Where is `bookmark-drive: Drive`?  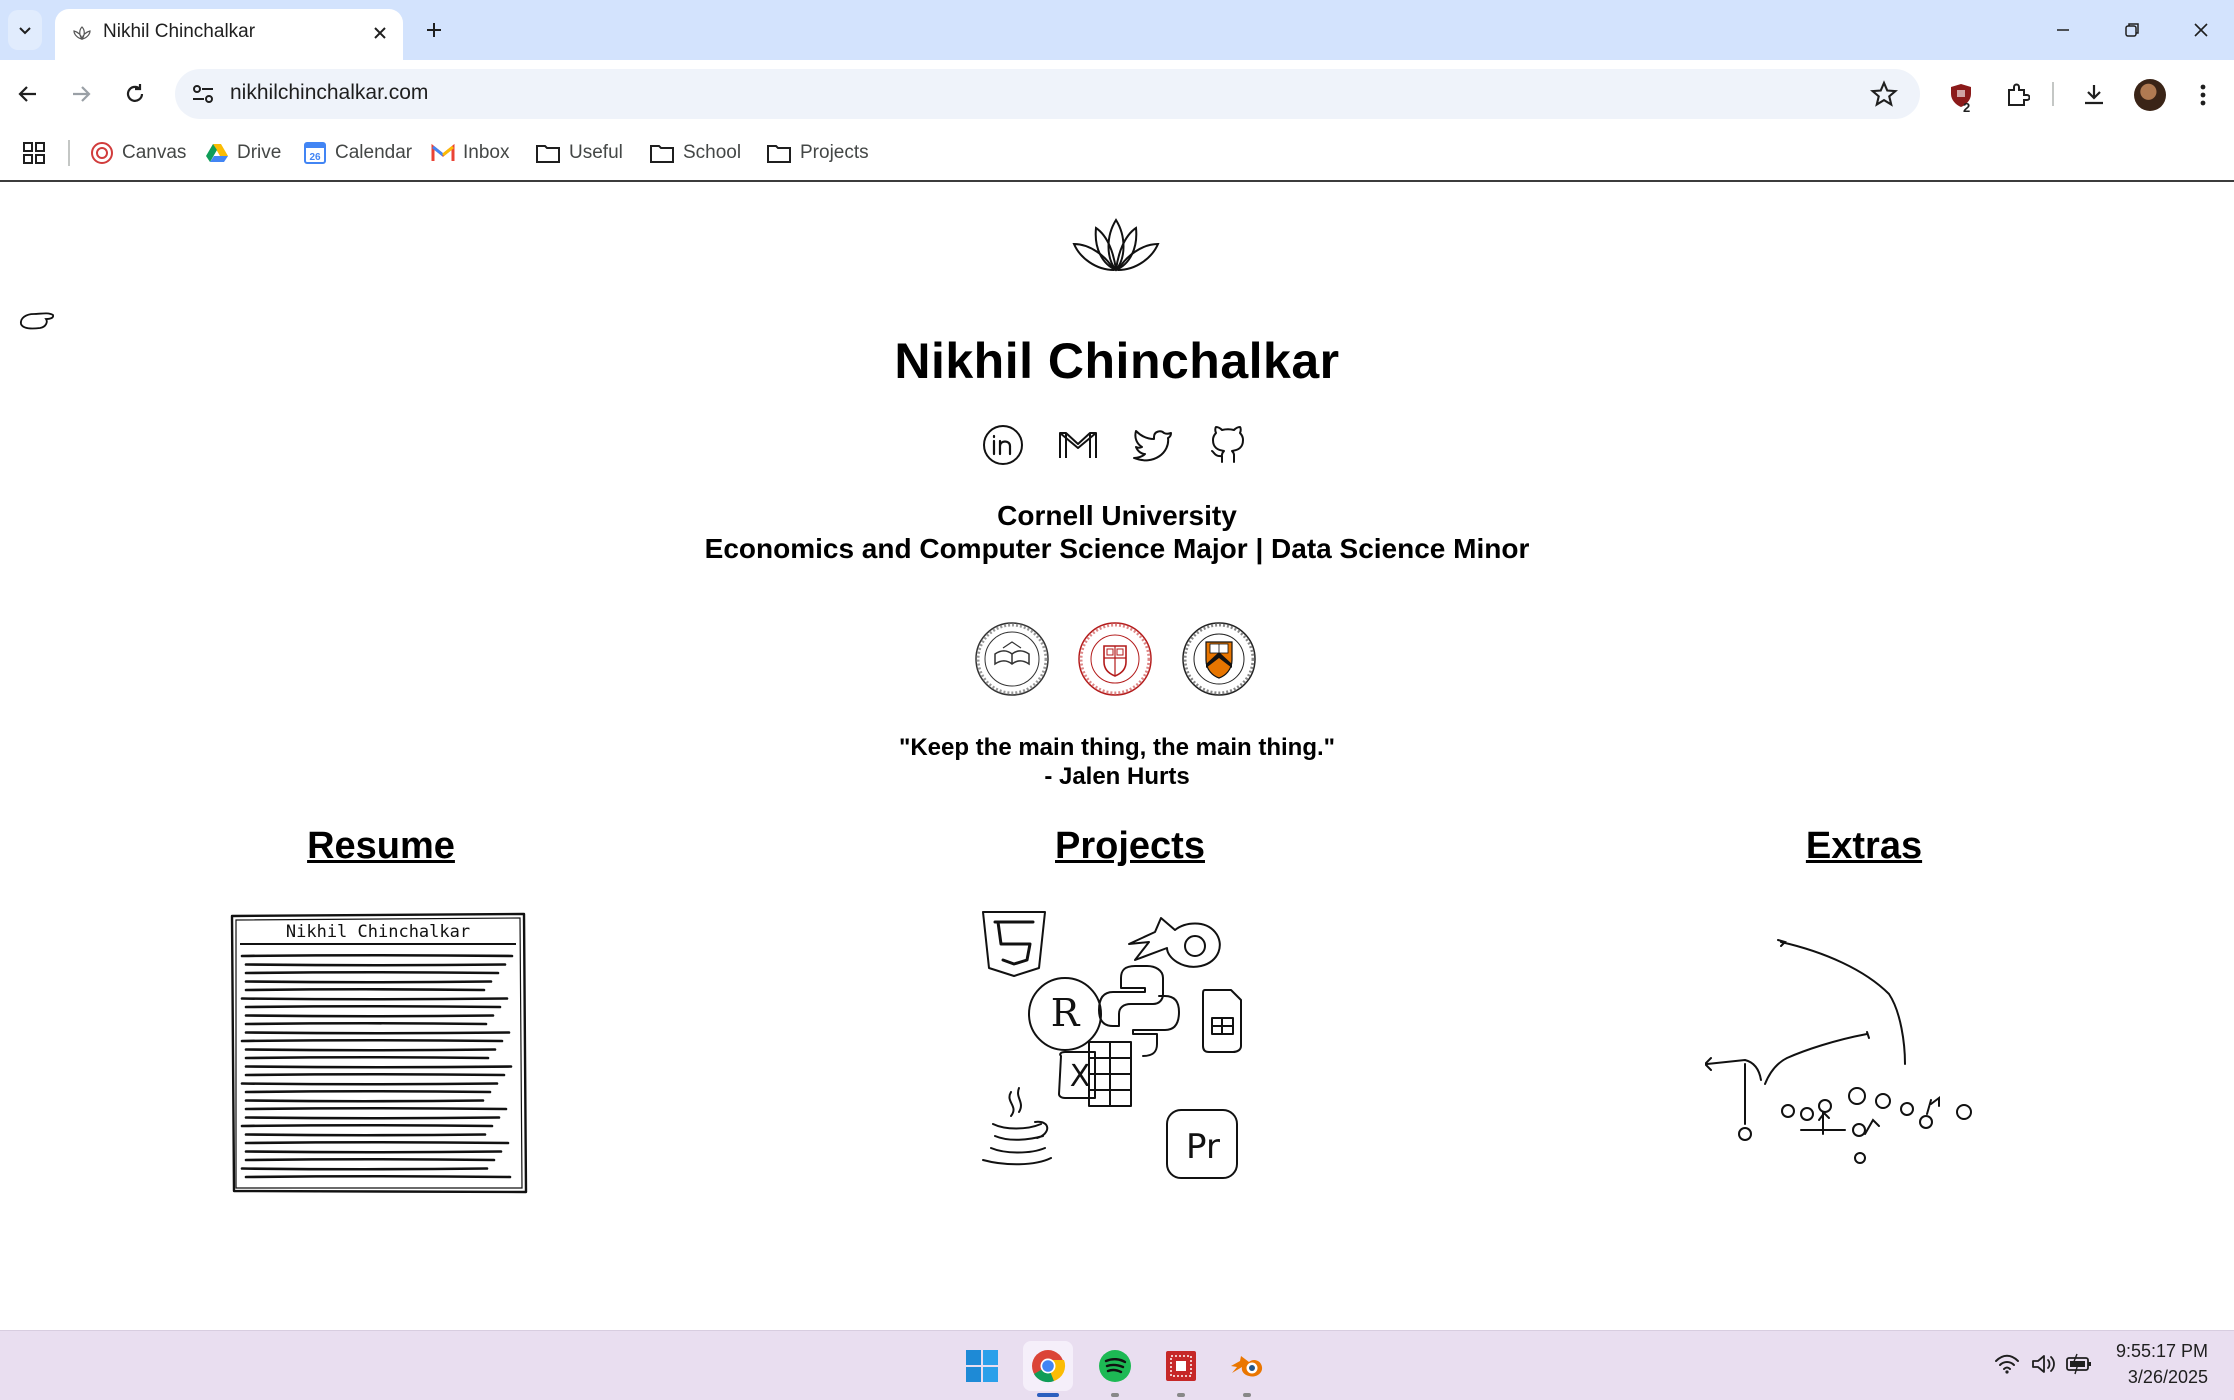 bookmark-drive: Drive is located at coordinates (243, 153).